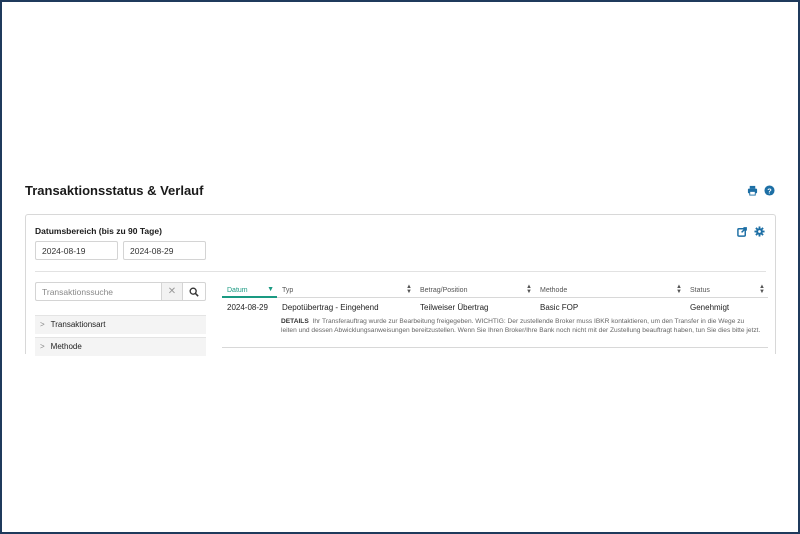  What do you see at coordinates (295, 321) in the screenshot?
I see `details-label: DETAILS` at bounding box center [295, 321].